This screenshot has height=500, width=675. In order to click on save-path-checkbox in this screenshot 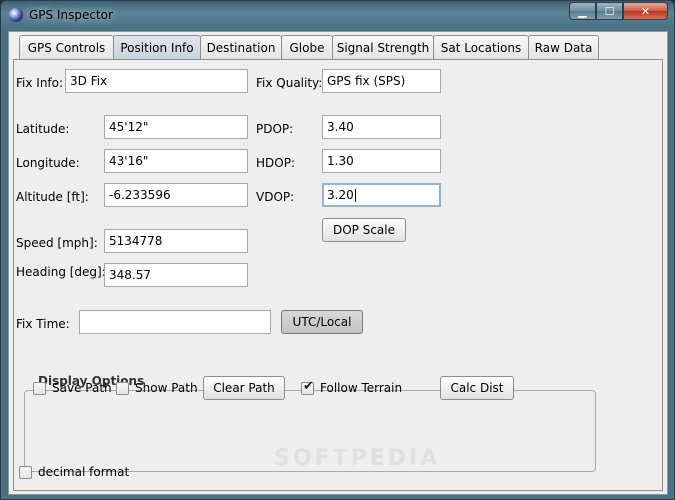, I will do `click(39, 388)`.